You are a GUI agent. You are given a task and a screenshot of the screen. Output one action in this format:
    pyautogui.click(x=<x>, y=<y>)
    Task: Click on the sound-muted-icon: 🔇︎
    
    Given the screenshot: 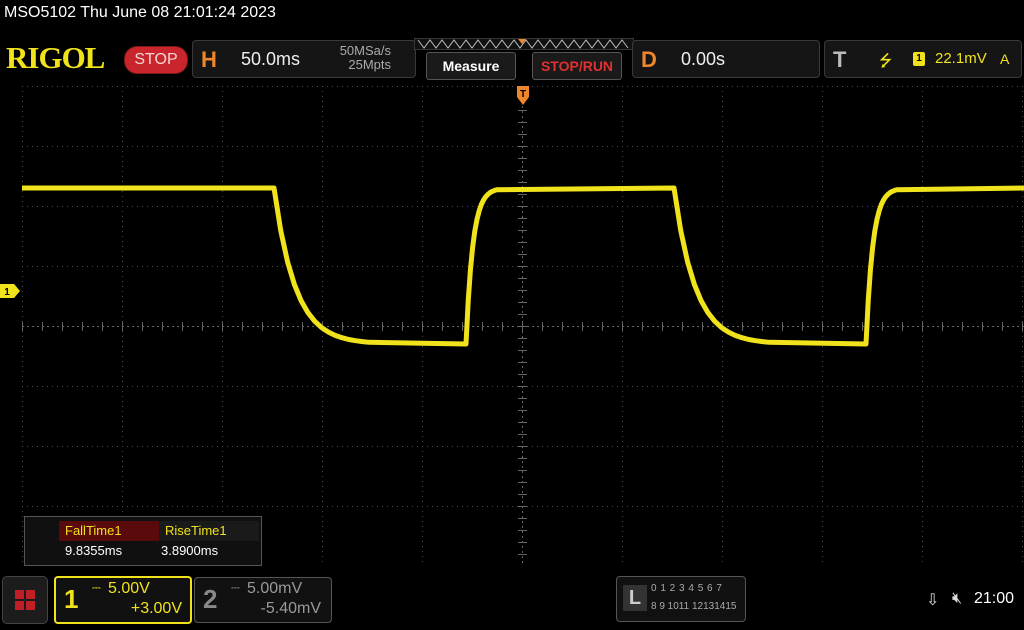 What is the action you would take?
    pyautogui.click(x=957, y=599)
    